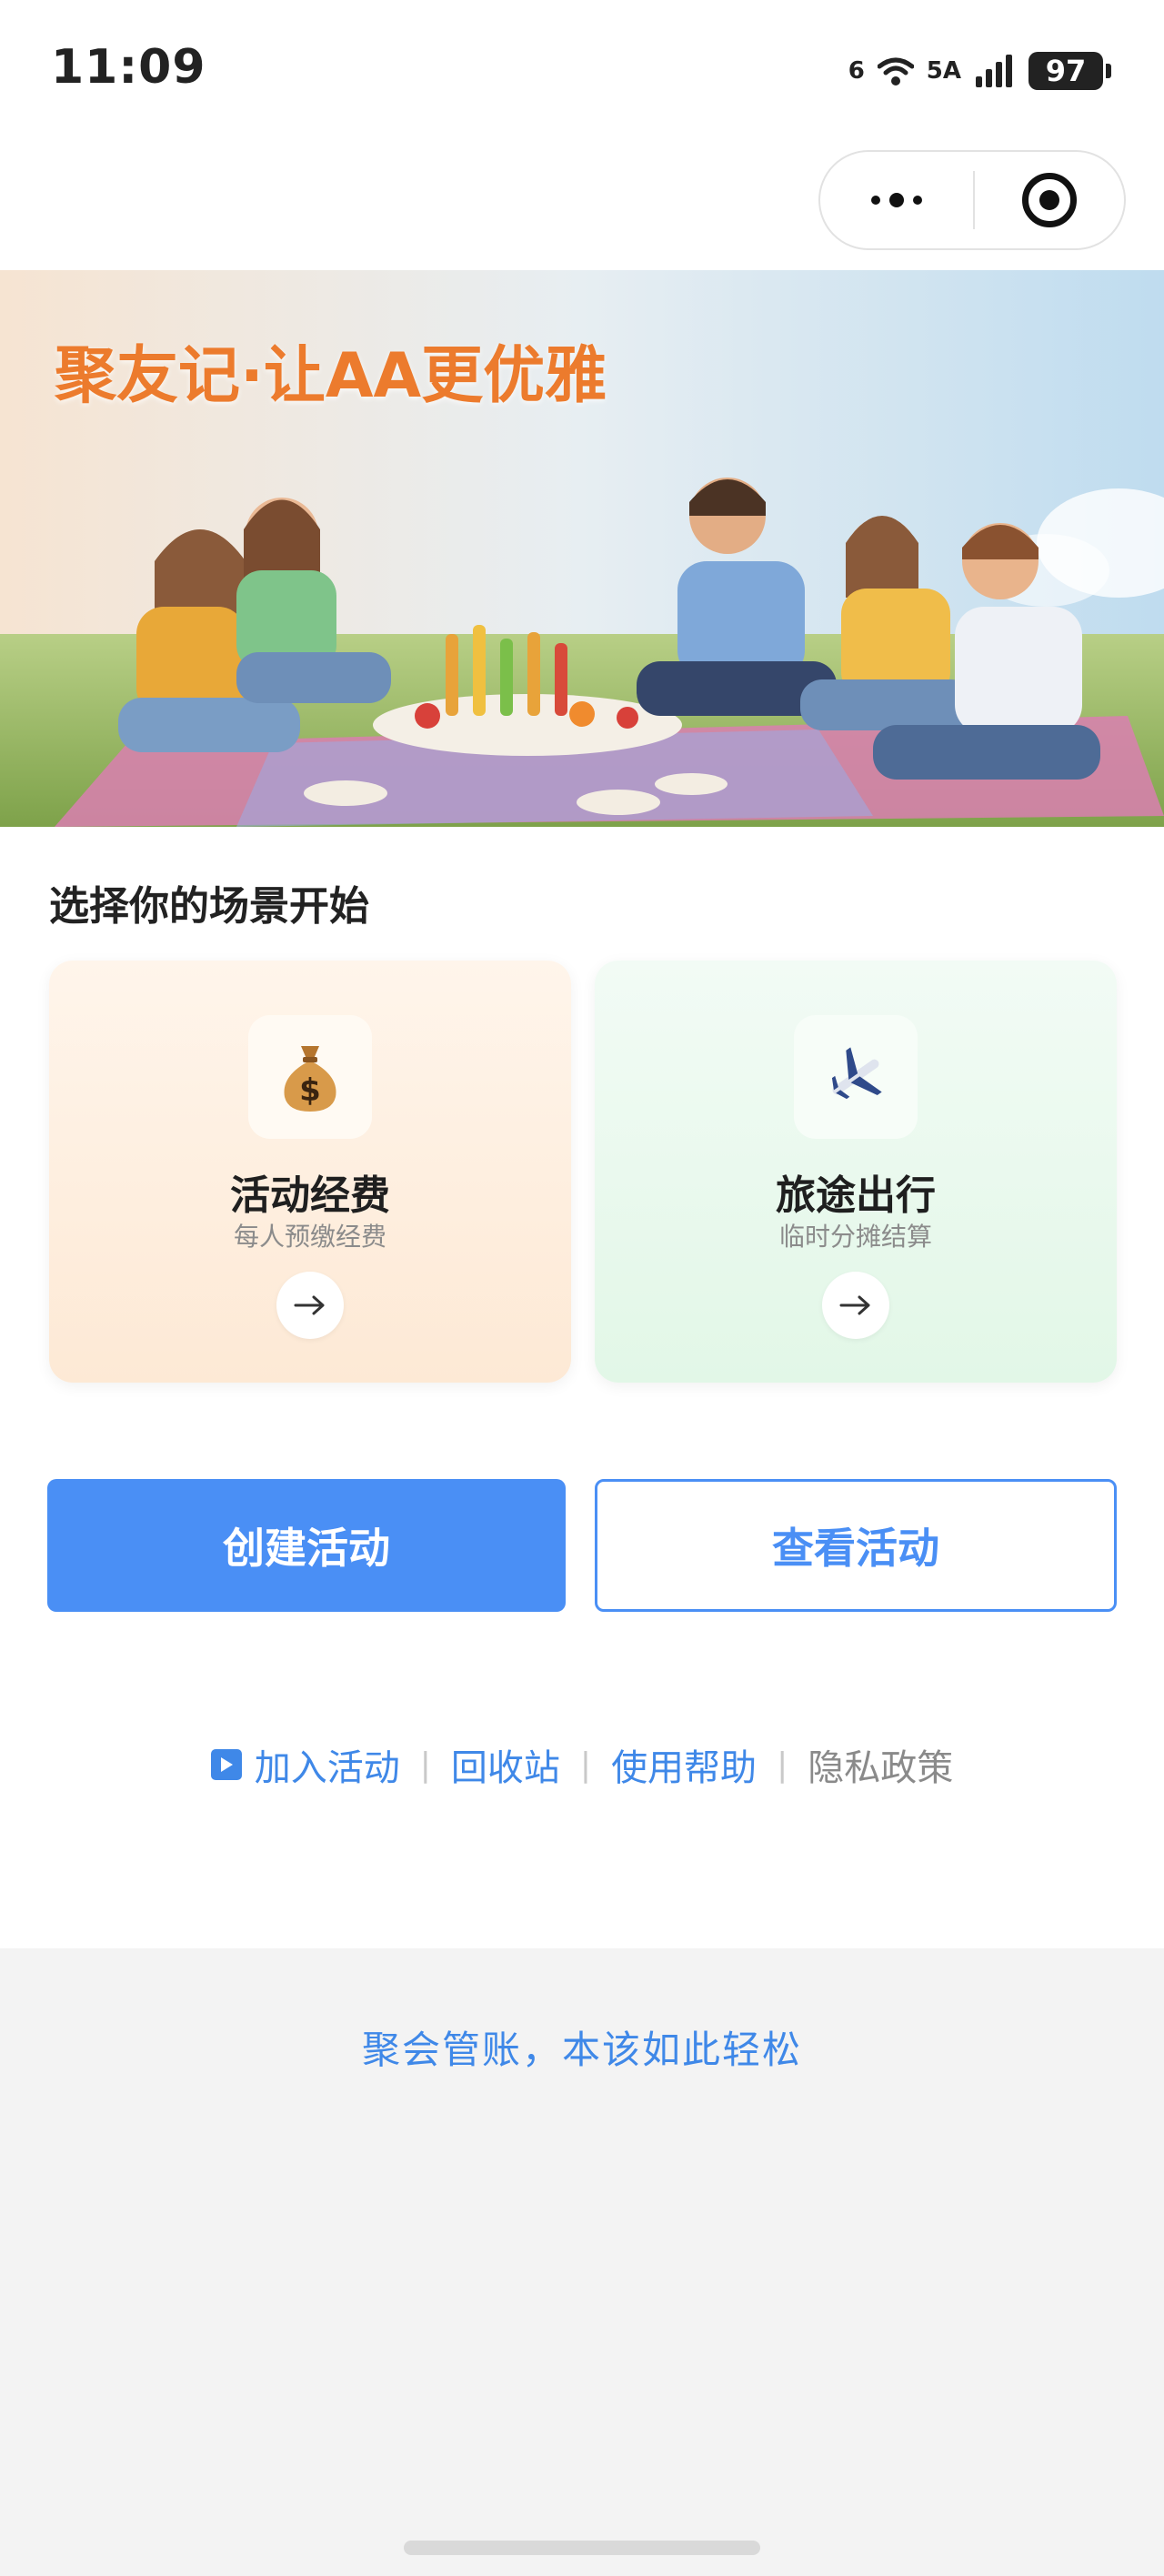 Image resolution: width=1164 pixels, height=2576 pixels. I want to click on battery-tip, so click(1109, 71).